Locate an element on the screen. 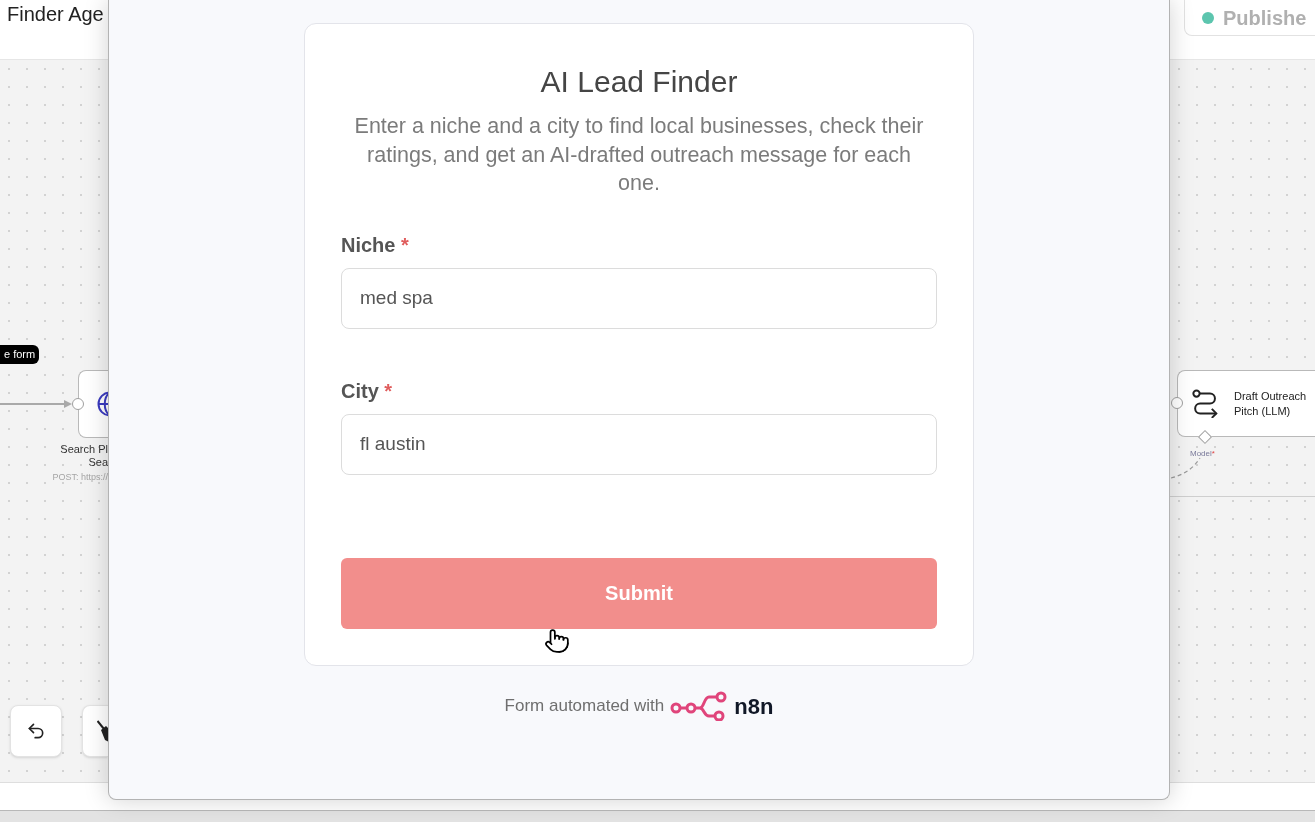 This screenshot has width=1315, height=822. status-label: Publishe is located at coordinates (1265, 18).